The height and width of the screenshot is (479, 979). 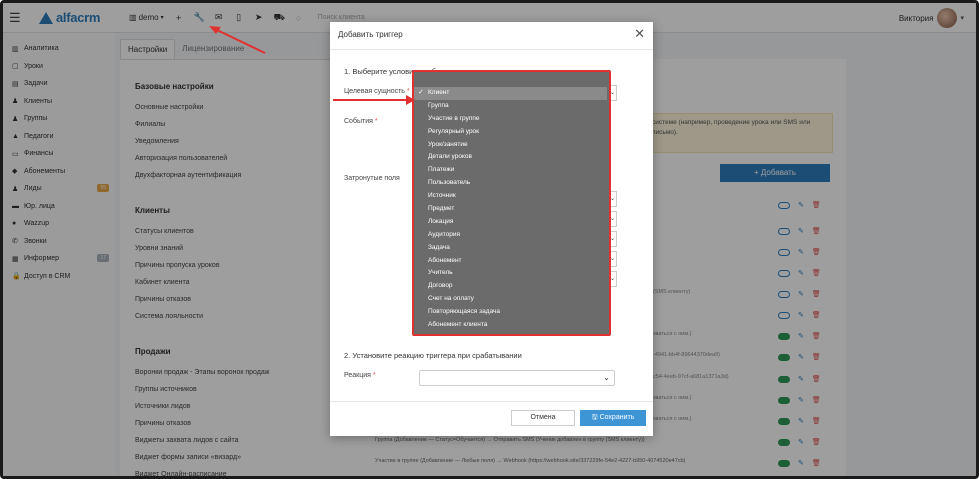 I want to click on chevron-down-icon: ⌄, so click(x=606, y=377).